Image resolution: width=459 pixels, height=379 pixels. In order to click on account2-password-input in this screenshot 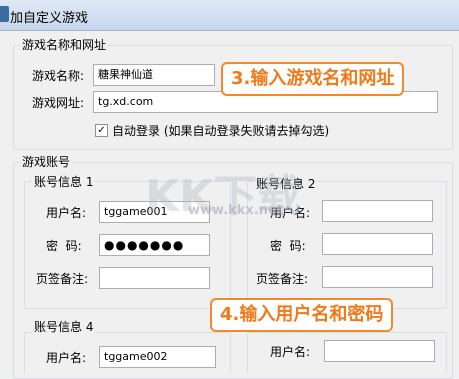, I will do `click(377, 244)`.